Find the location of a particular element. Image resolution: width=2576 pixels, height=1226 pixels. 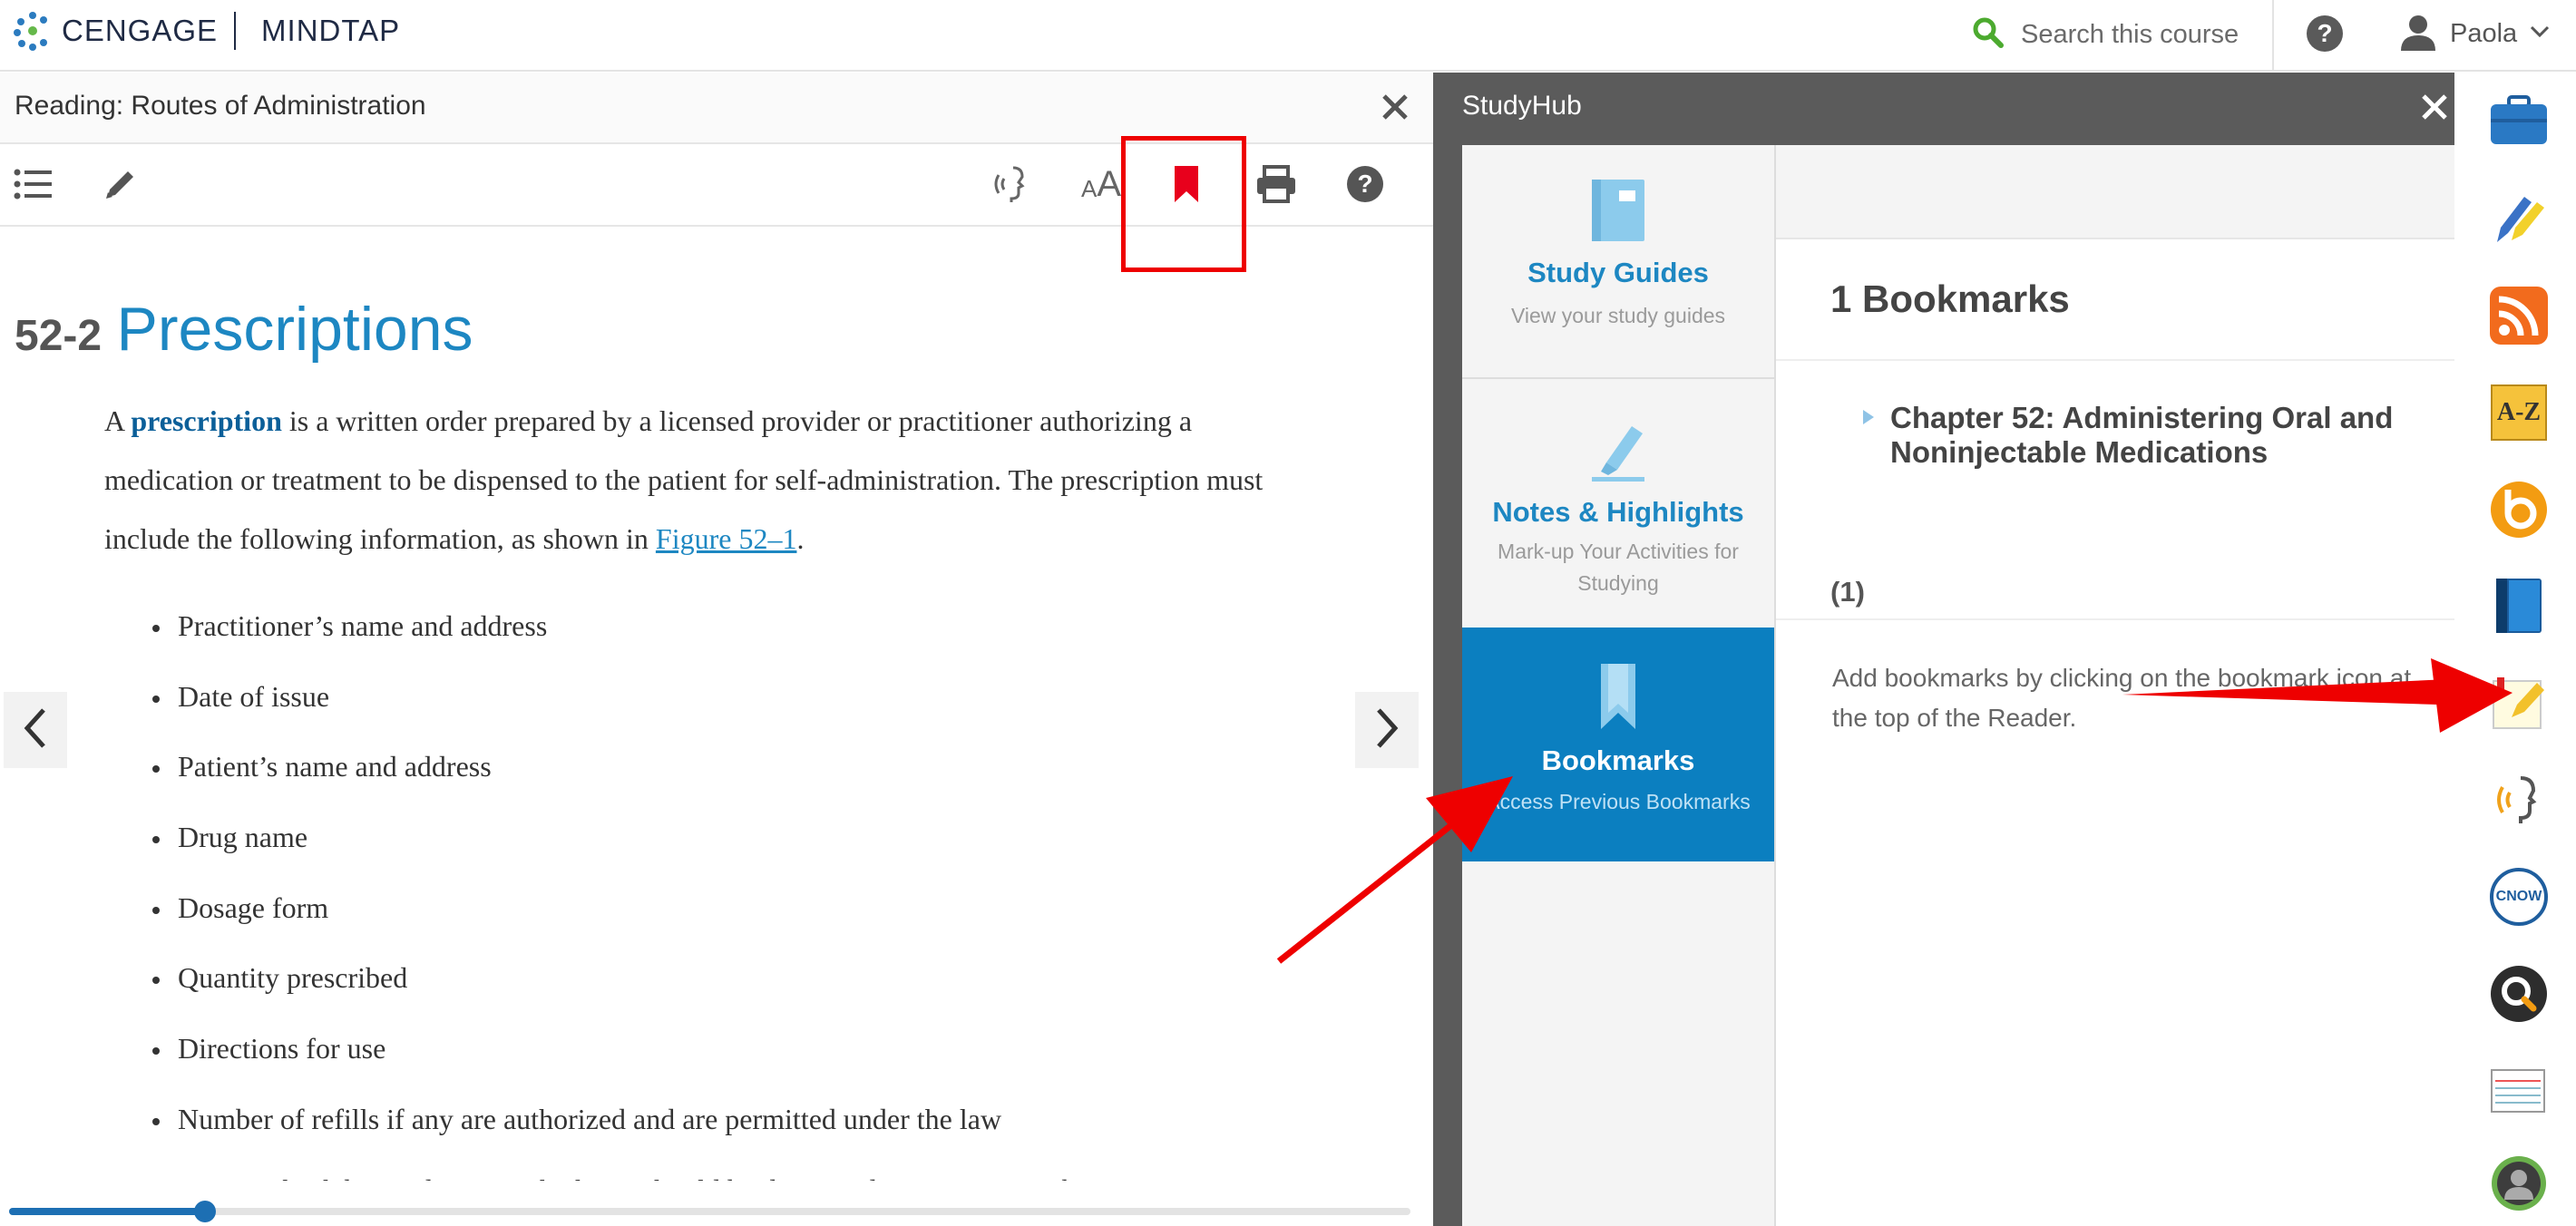

text-size-icon: A A is located at coordinates (1101, 184).